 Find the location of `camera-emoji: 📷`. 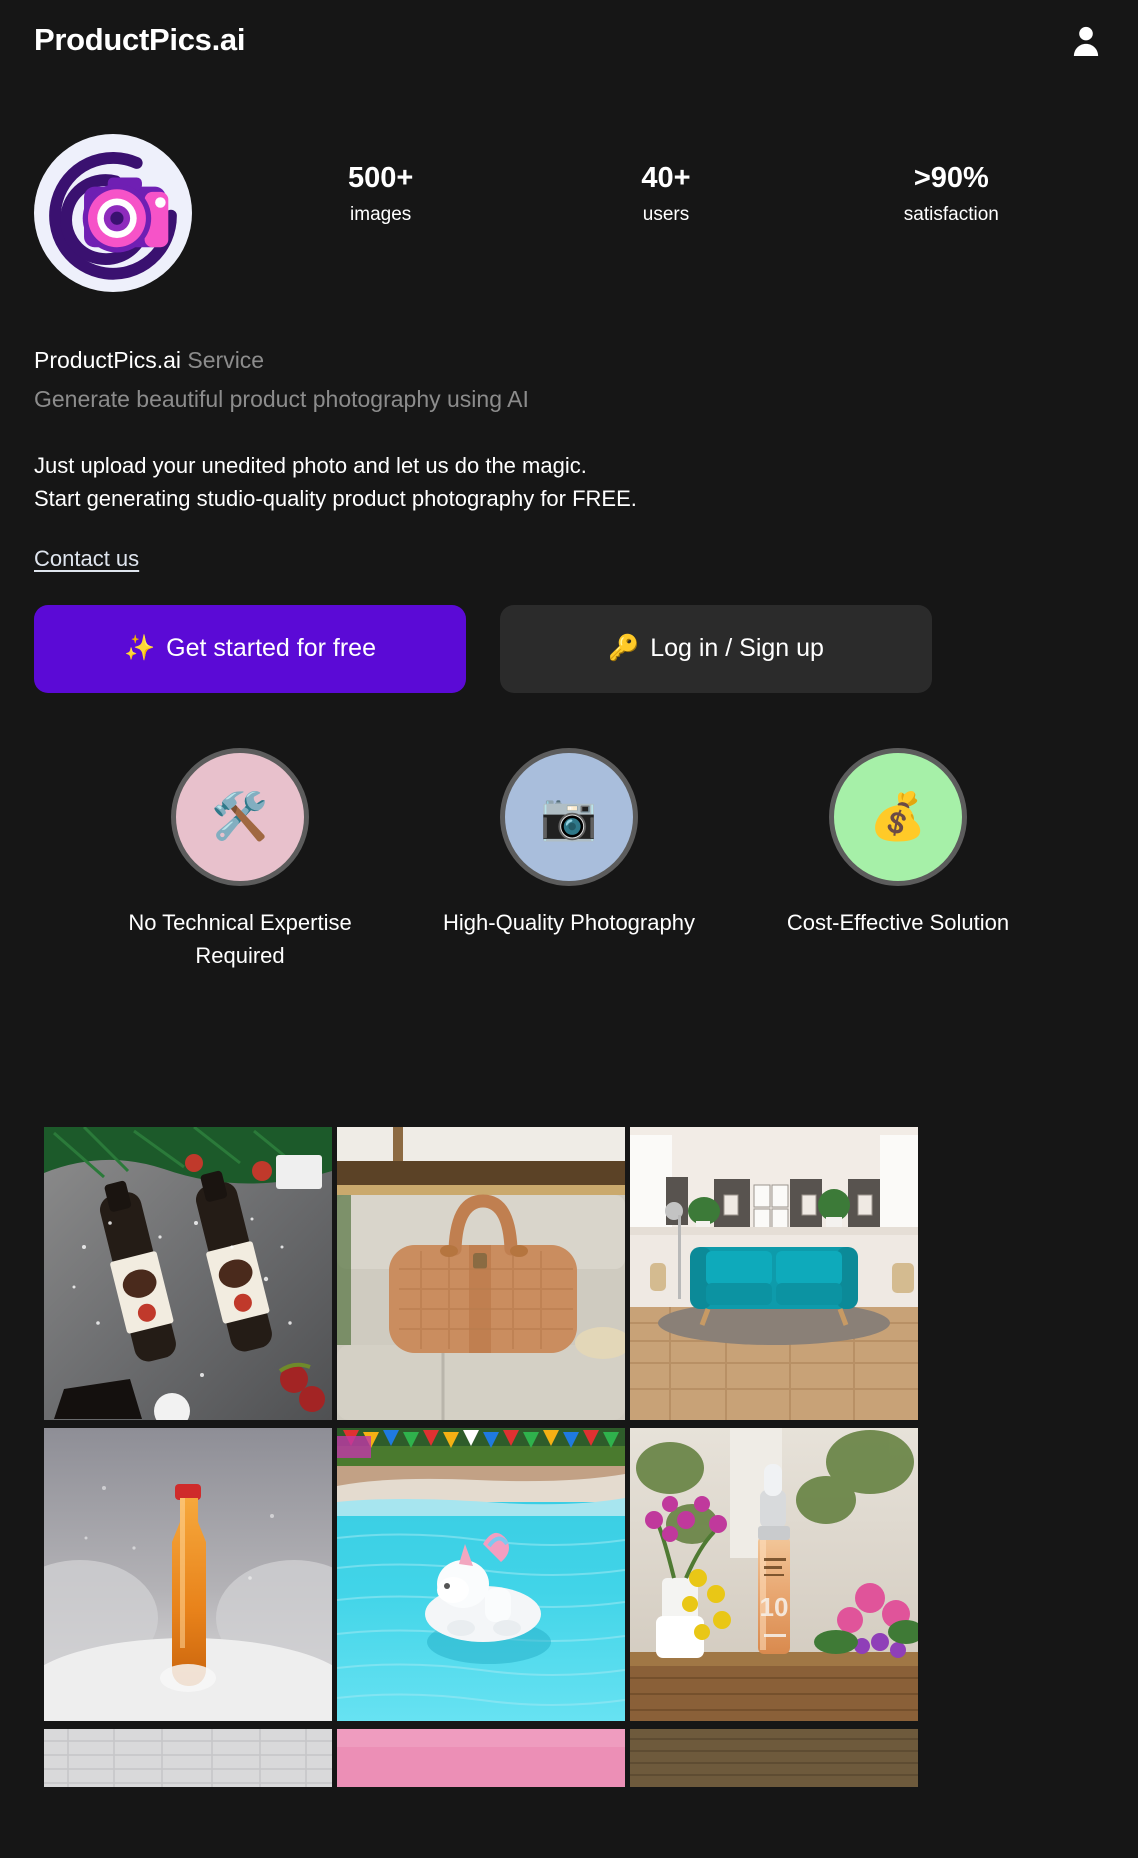

camera-emoji: 📷 is located at coordinates (569, 816).